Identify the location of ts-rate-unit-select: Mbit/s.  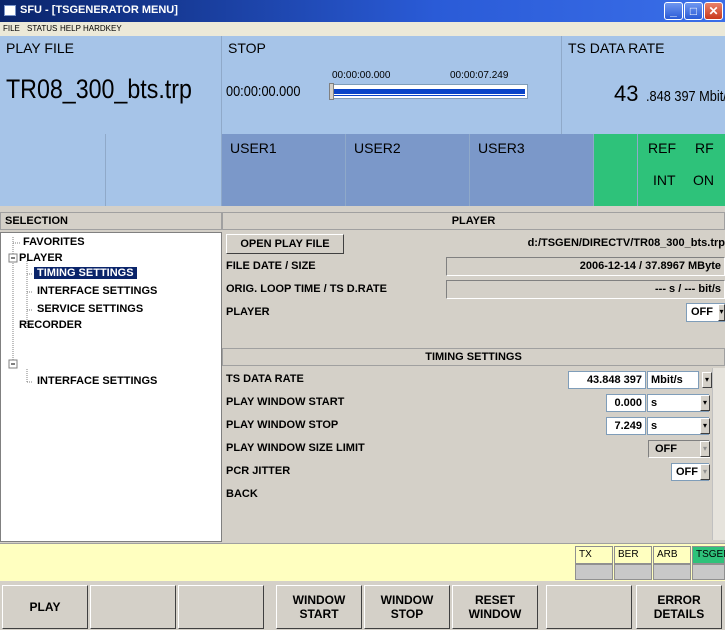
(673, 380).